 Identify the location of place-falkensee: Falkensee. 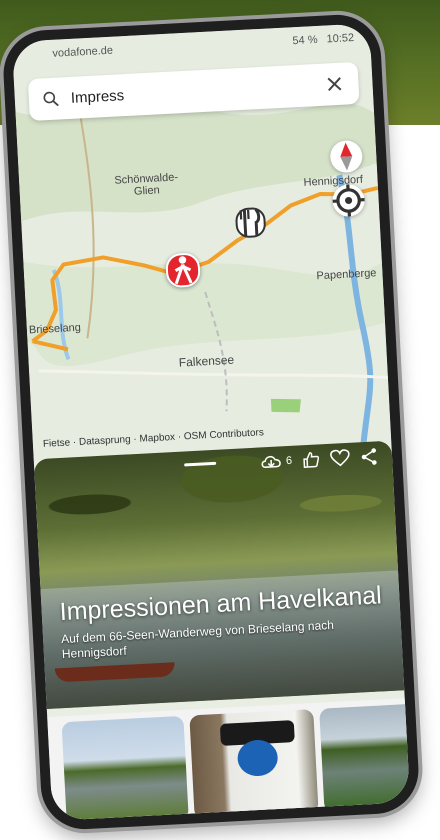
(206, 361).